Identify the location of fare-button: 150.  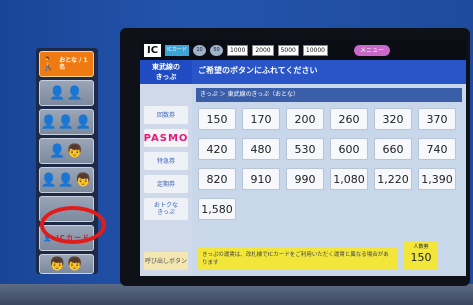
(217, 119).